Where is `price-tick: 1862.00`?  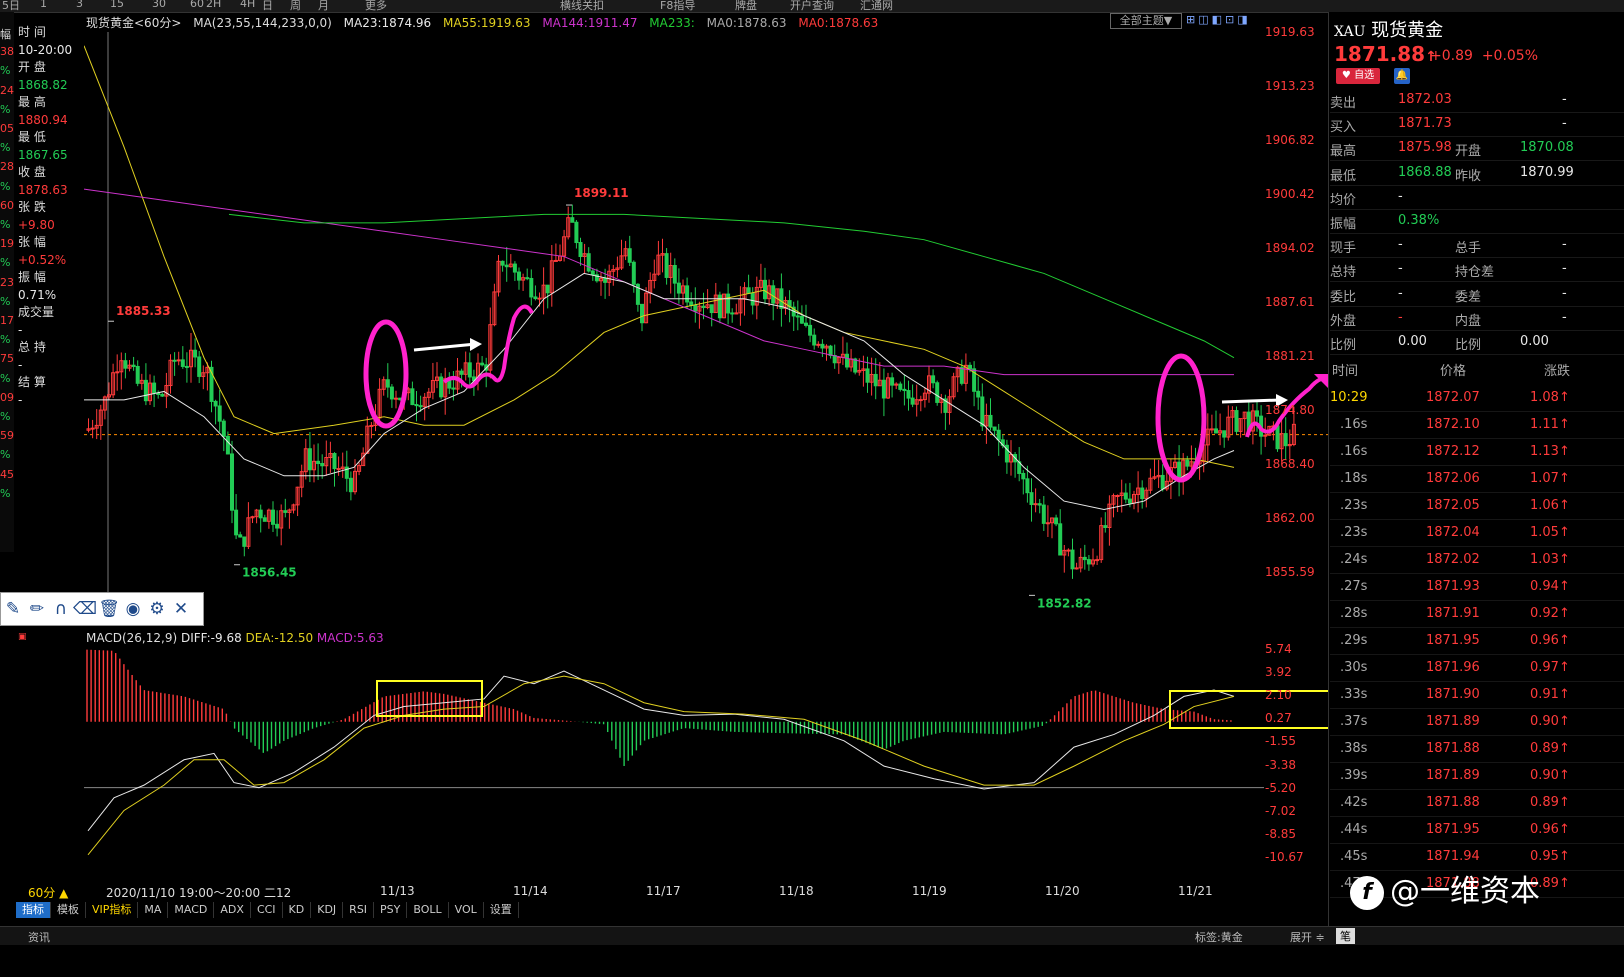
price-tick: 1862.00 is located at coordinates (1290, 517).